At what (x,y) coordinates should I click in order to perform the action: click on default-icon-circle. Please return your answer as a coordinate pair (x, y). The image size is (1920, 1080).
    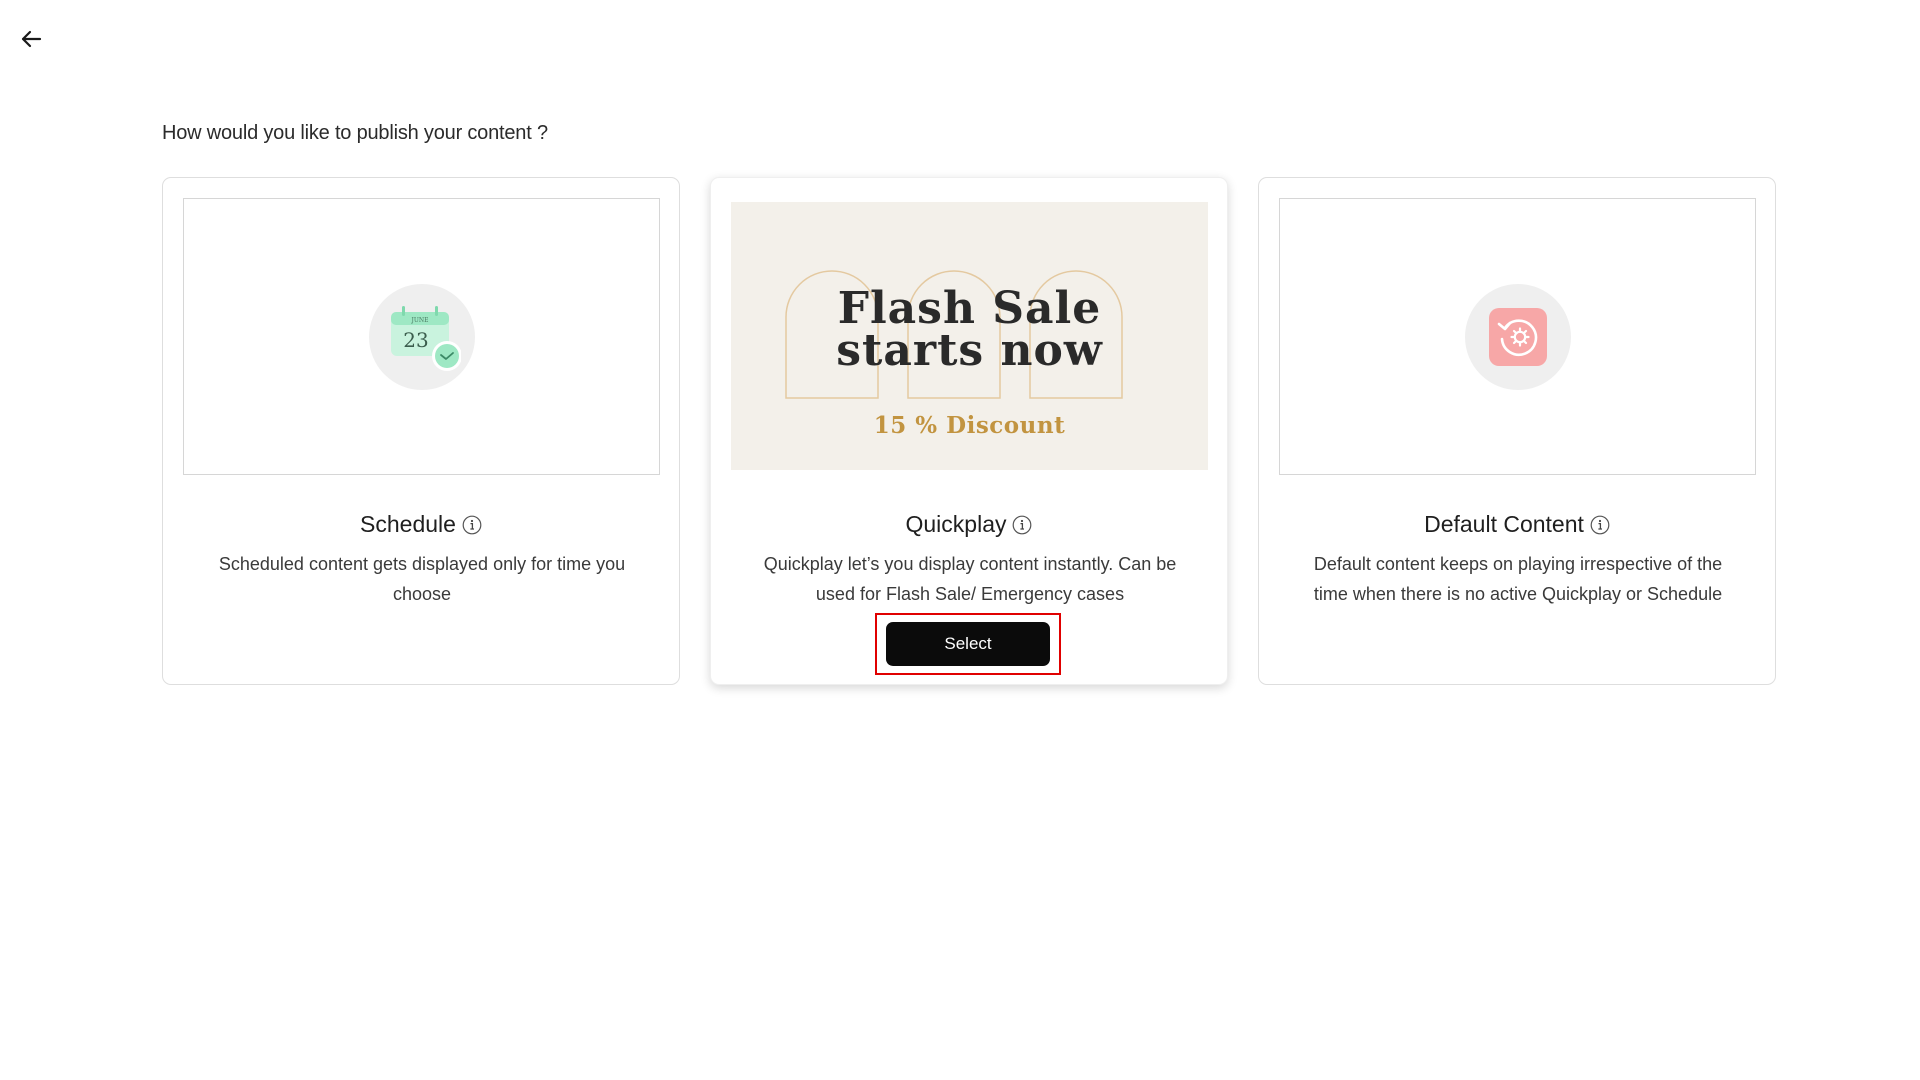
    Looking at the image, I should click on (1517, 336).